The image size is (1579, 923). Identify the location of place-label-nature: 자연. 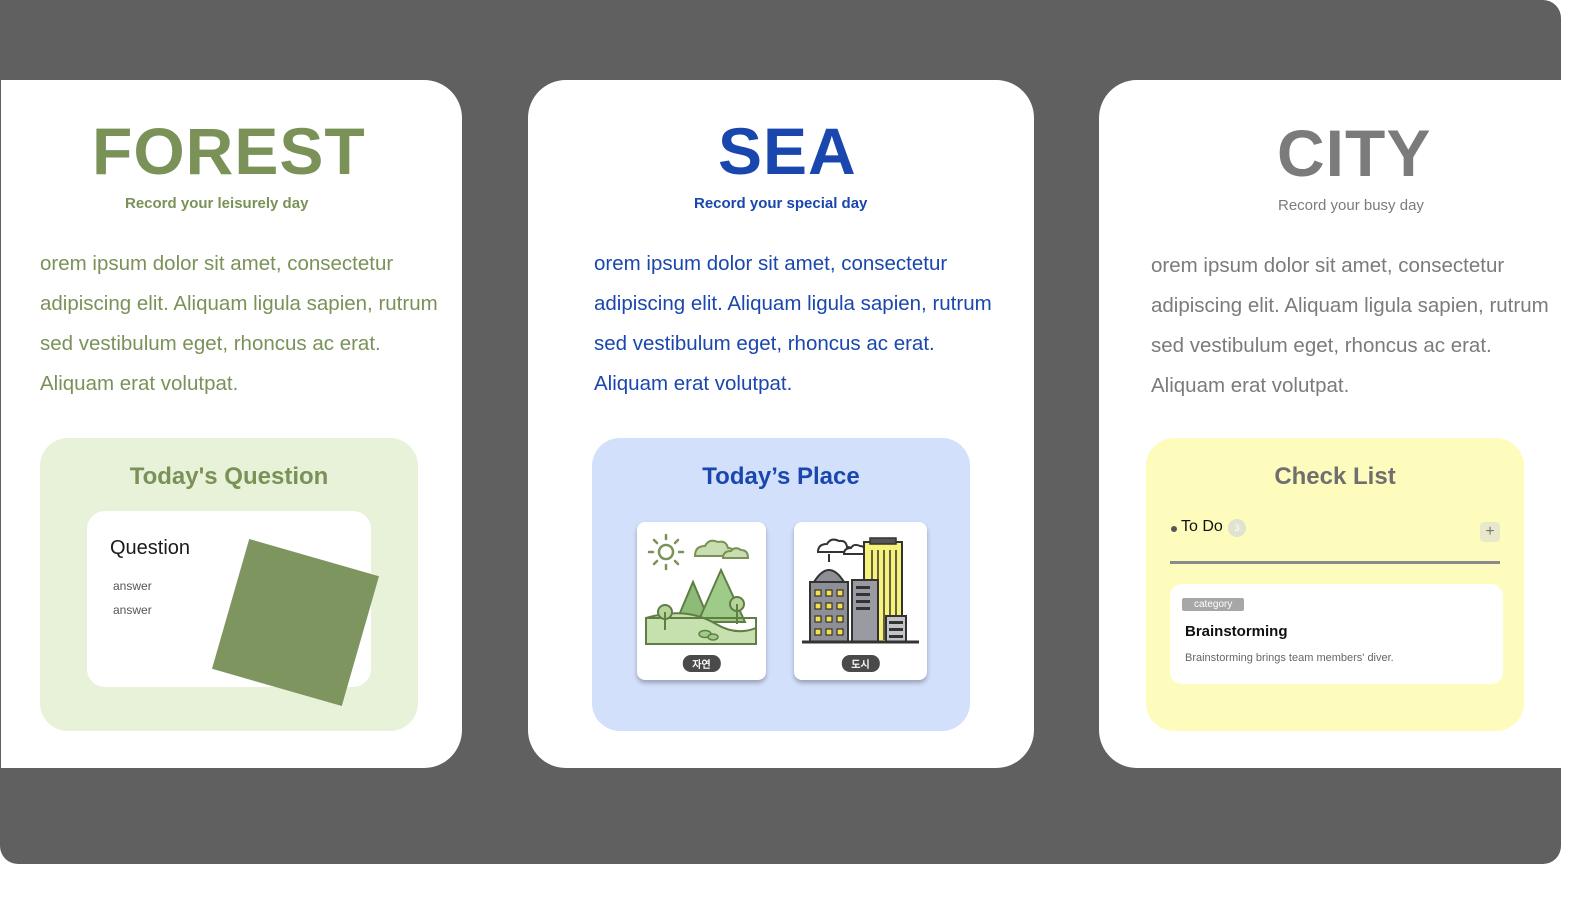
(701, 663).